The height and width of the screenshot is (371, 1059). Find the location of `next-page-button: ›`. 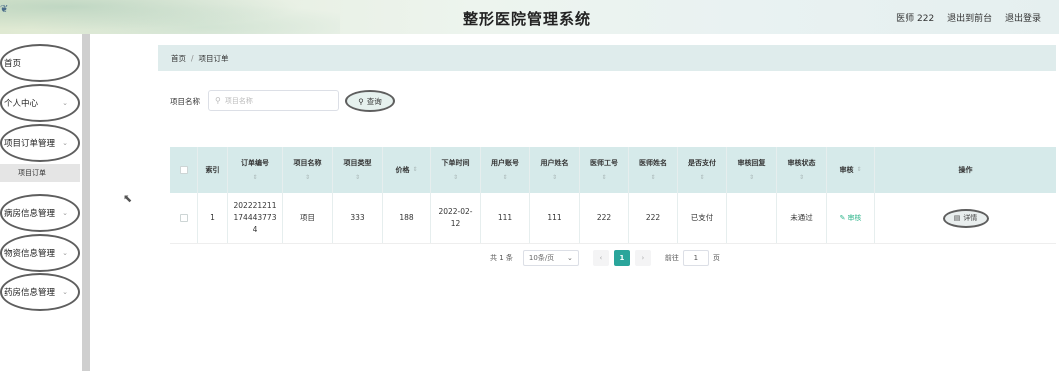

next-page-button: › is located at coordinates (642, 258).